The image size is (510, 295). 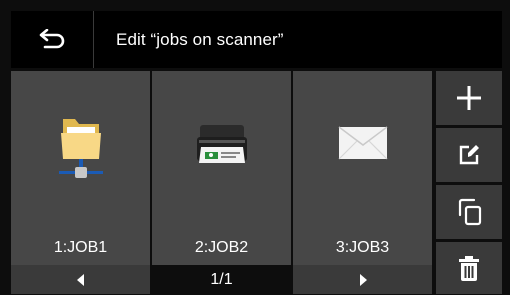 I want to click on side-action-bar, so click(x=469, y=182).